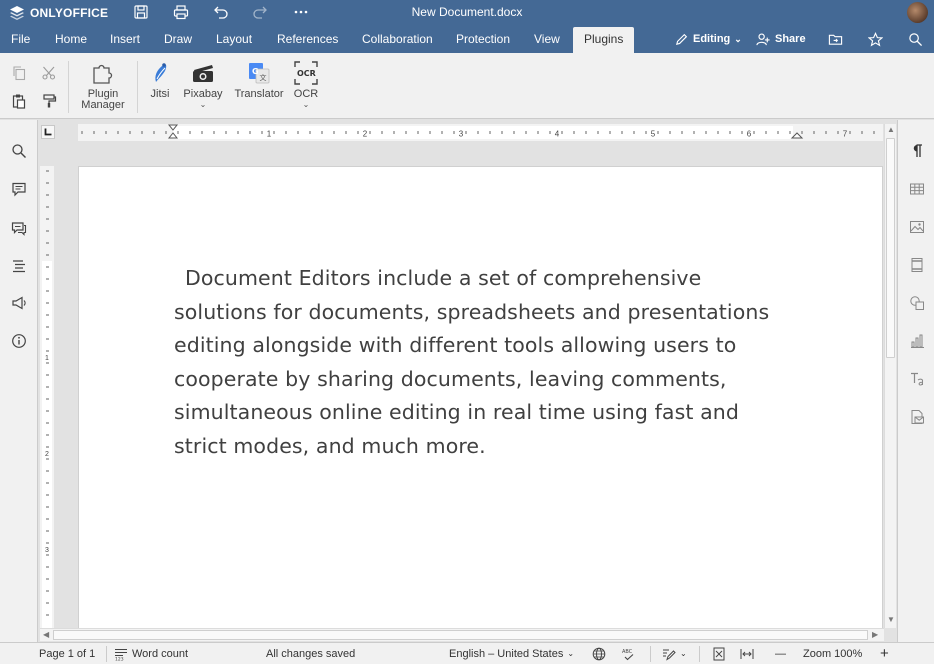  Describe the element at coordinates (20, 40) in the screenshot. I see `tab-file: File` at that location.